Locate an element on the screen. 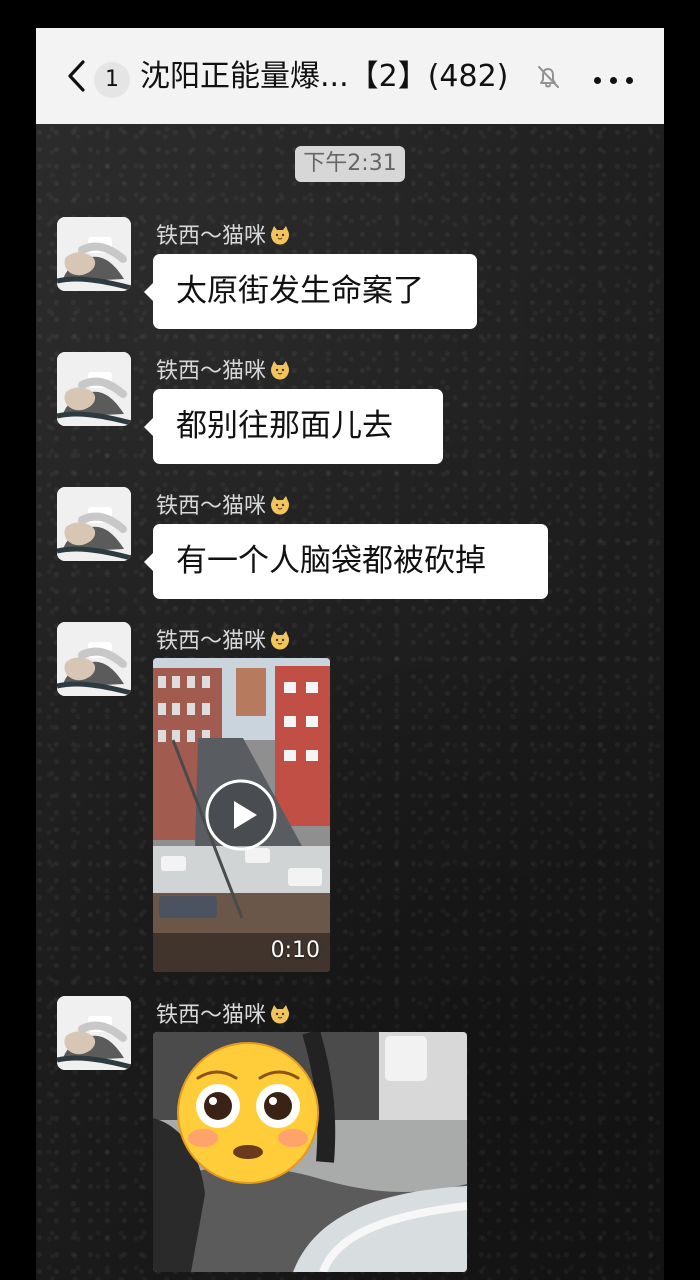  message-bubble: 太原街发生命案了 is located at coordinates (310, 291).